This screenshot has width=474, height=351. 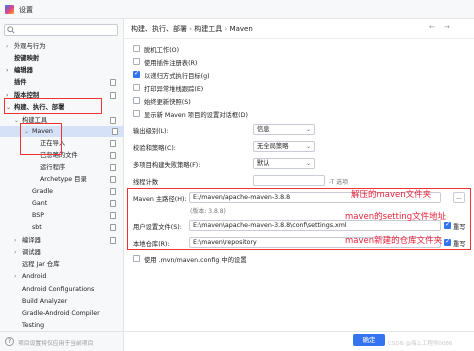 I want to click on thread-count-hint: -T 选项, so click(x=339, y=182).